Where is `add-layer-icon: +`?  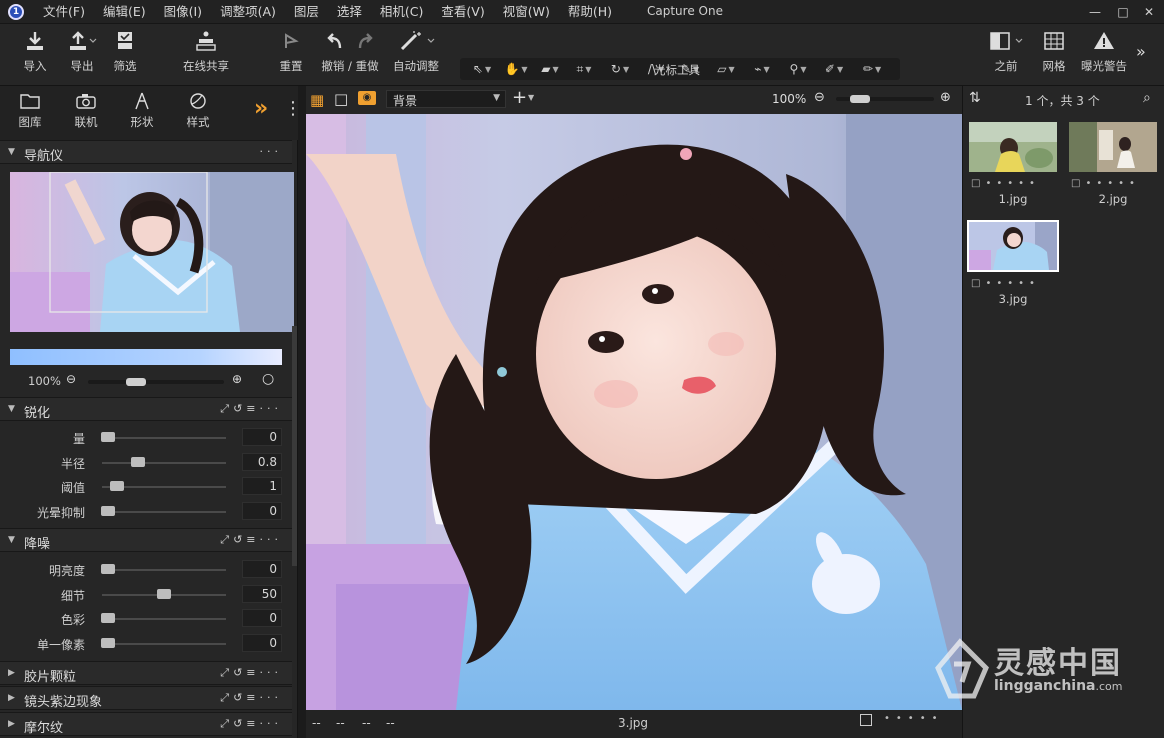 add-layer-icon: + is located at coordinates (519, 97).